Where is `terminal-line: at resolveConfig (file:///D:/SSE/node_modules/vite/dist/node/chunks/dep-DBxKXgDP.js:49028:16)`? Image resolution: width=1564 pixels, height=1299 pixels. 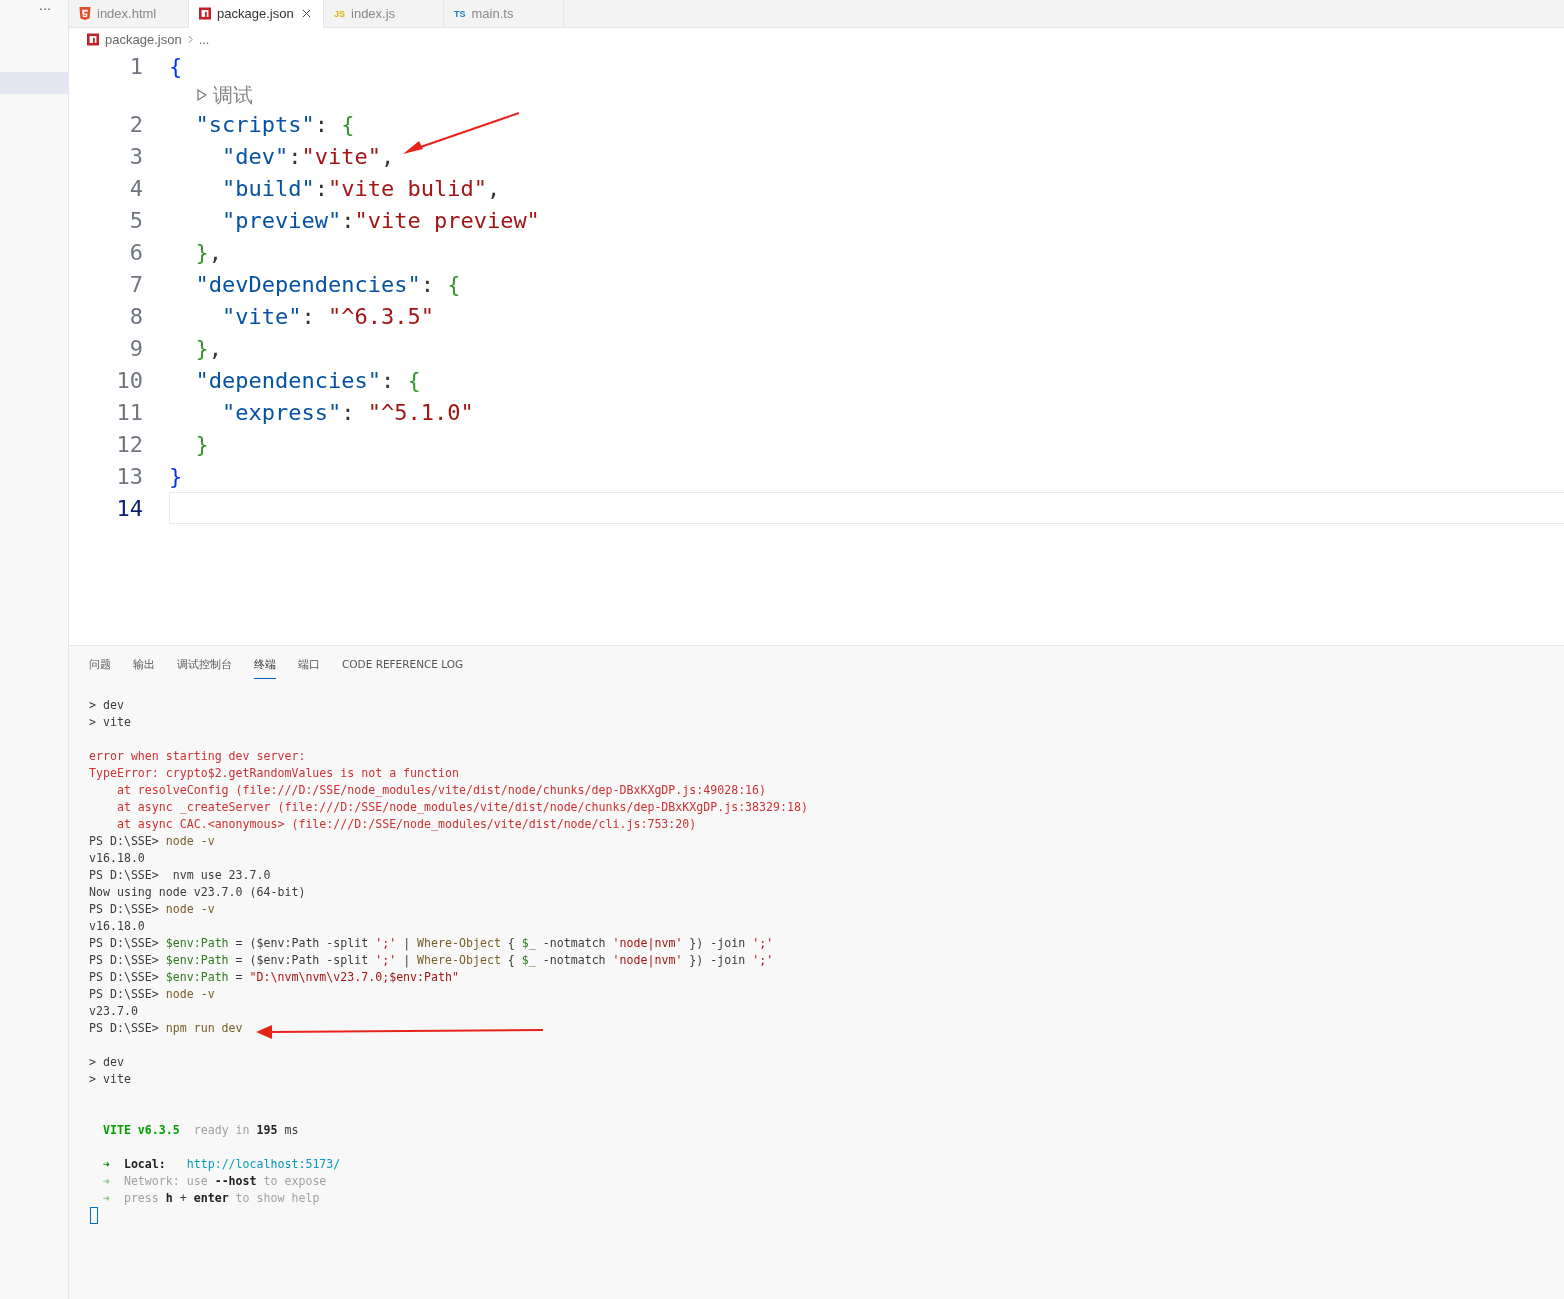
terminal-line: at resolveConfig (file:///D:/SSE/node_modules/vite/dist/node/chunks/dep-DBxKXgDP.js:49028:16) is located at coordinates (441, 790).